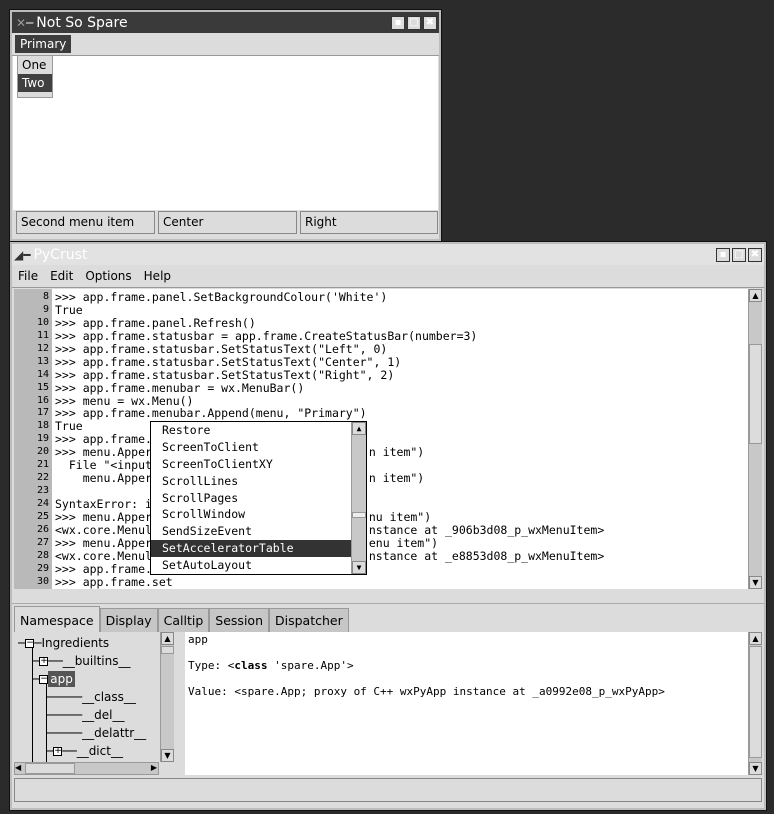  Describe the element at coordinates (225, 133) in the screenshot. I see `client-area` at that location.